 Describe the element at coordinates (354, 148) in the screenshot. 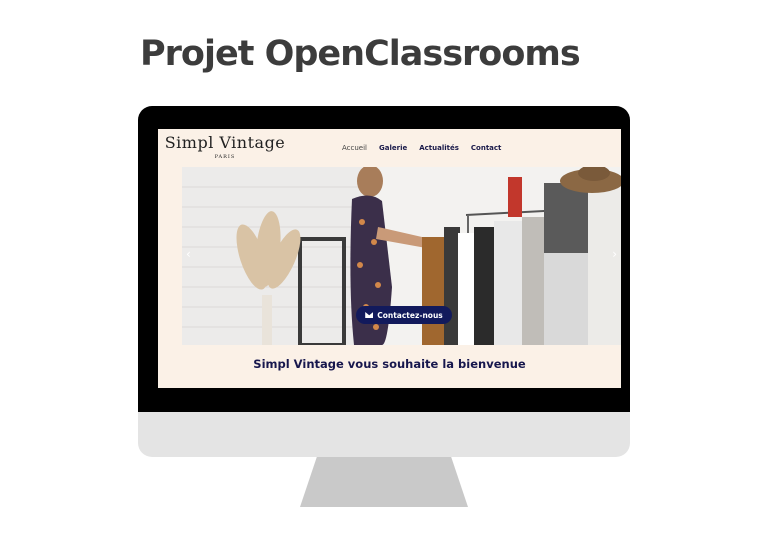

I see `nav-item-accueil: Accueil` at that location.